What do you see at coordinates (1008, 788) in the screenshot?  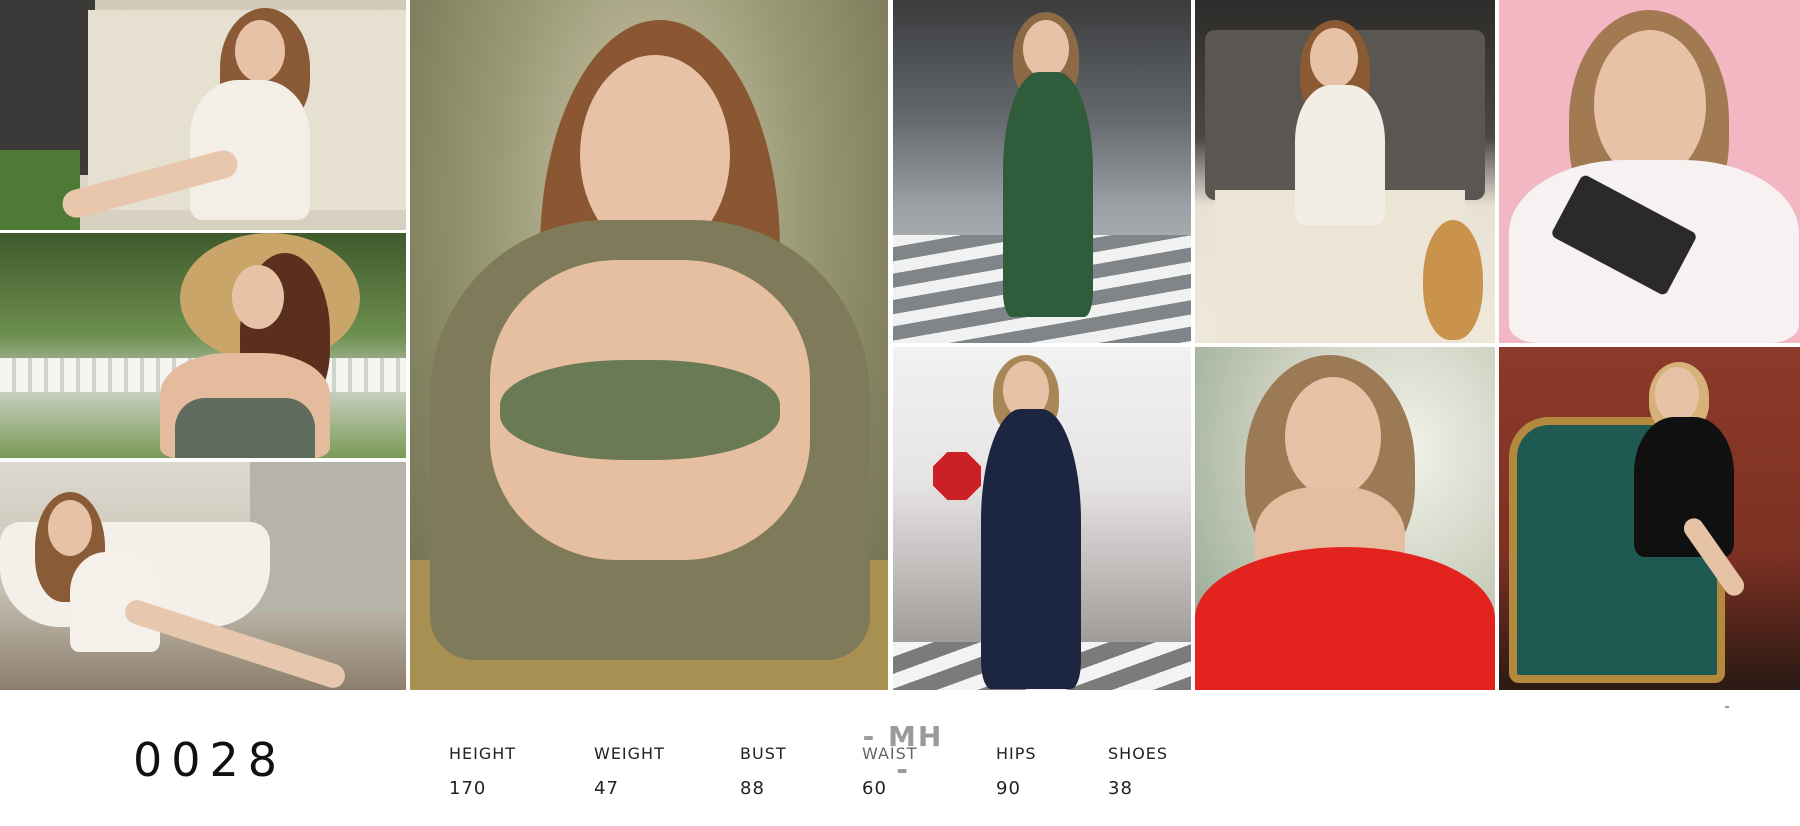 I see `stat-value-hips: 90` at bounding box center [1008, 788].